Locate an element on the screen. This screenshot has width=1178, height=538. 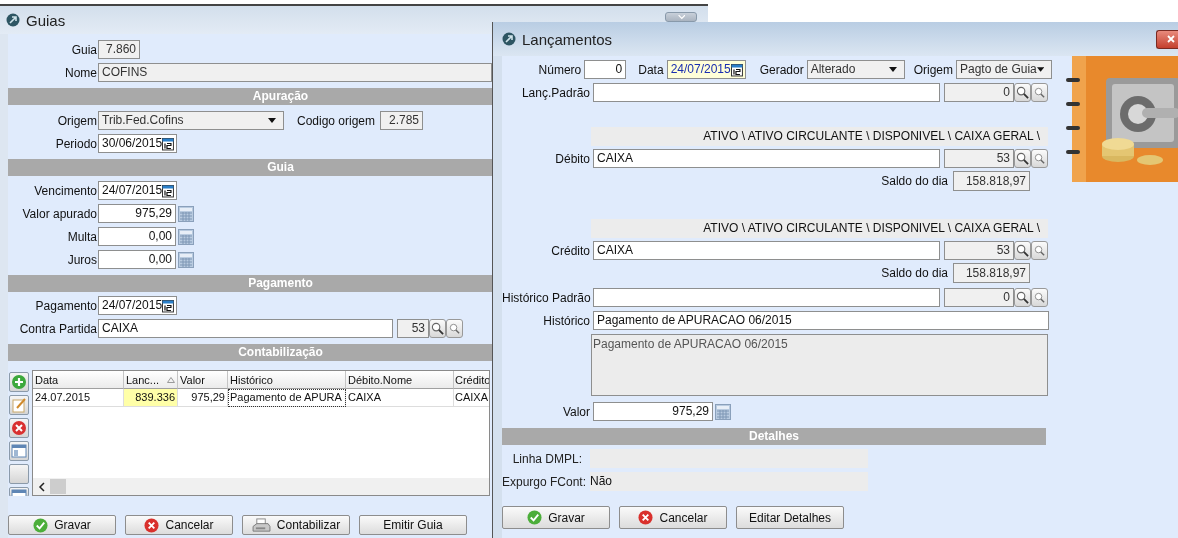
account-path: ATIVO \ ATIVO CIRCULANTE \ DISPONIVEL \ CAIXA GERAL \ is located at coordinates (819, 228).